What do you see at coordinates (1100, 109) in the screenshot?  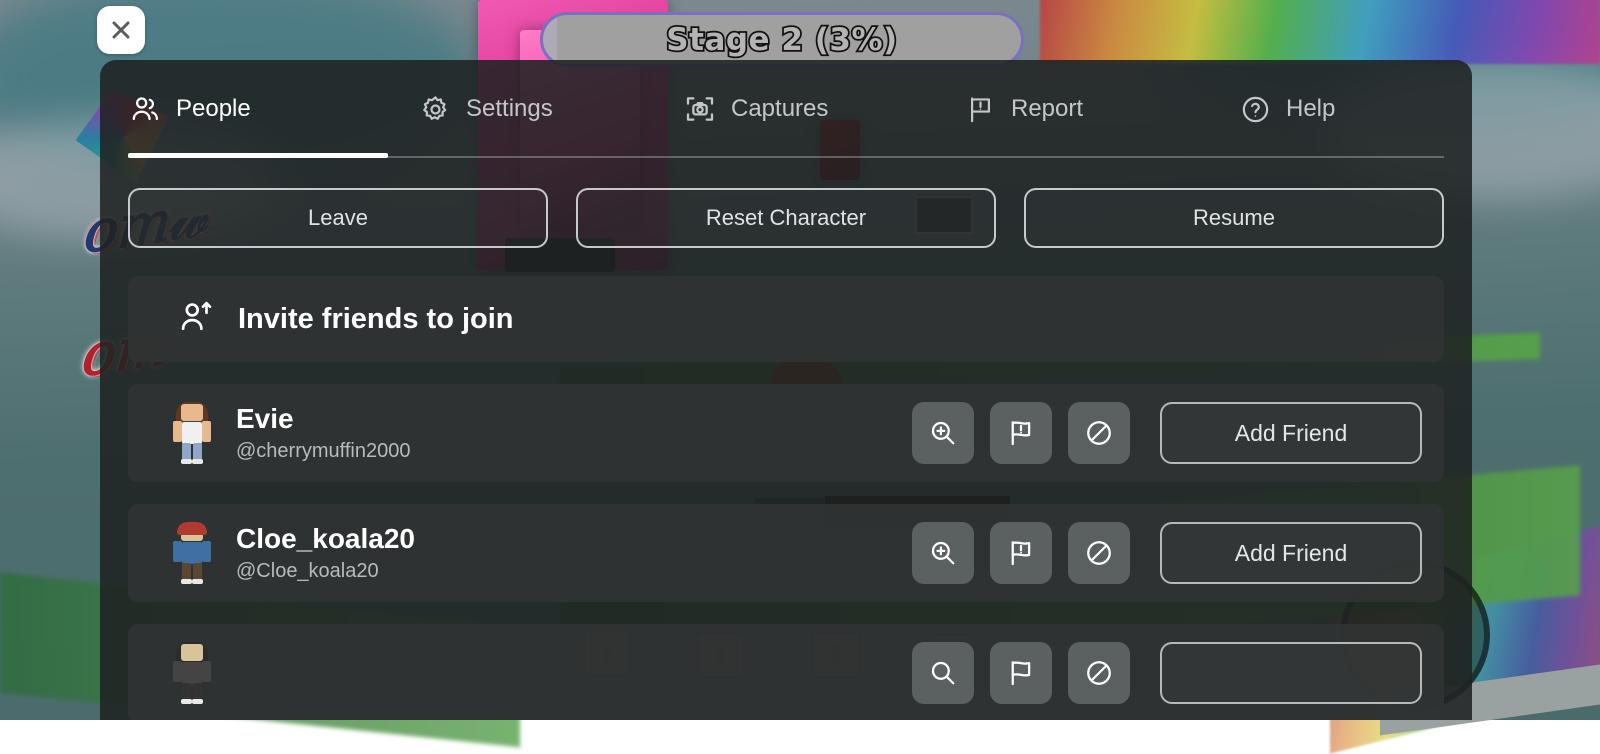 I see `tab-report: Report` at bounding box center [1100, 109].